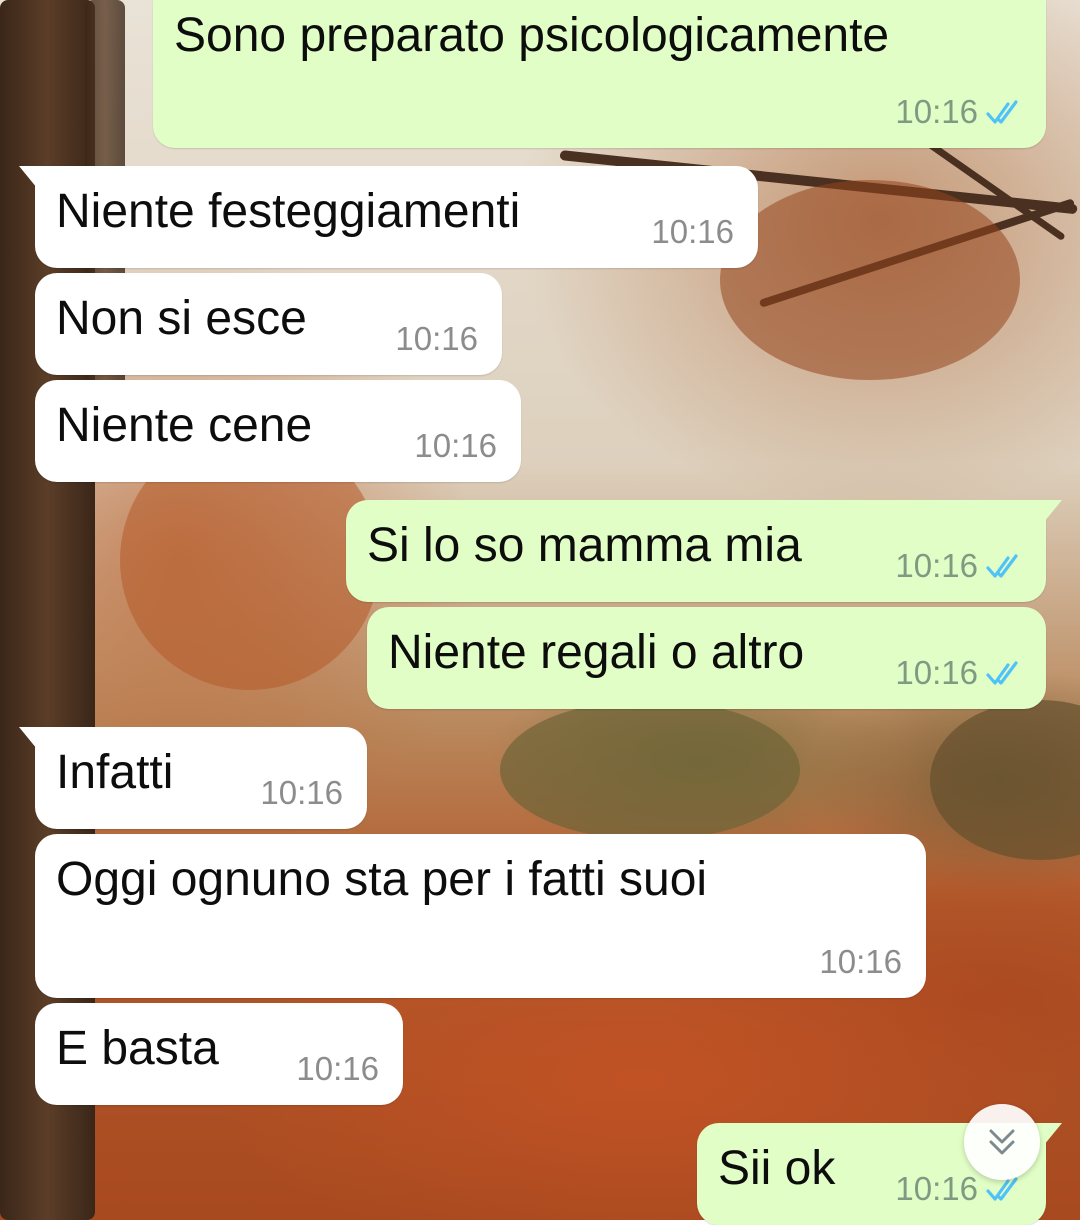 This screenshot has height=1225, width=1080. What do you see at coordinates (599, 74) in the screenshot?
I see `message-bubble-outgoing: Sono preparato psicologicamente 10:16` at bounding box center [599, 74].